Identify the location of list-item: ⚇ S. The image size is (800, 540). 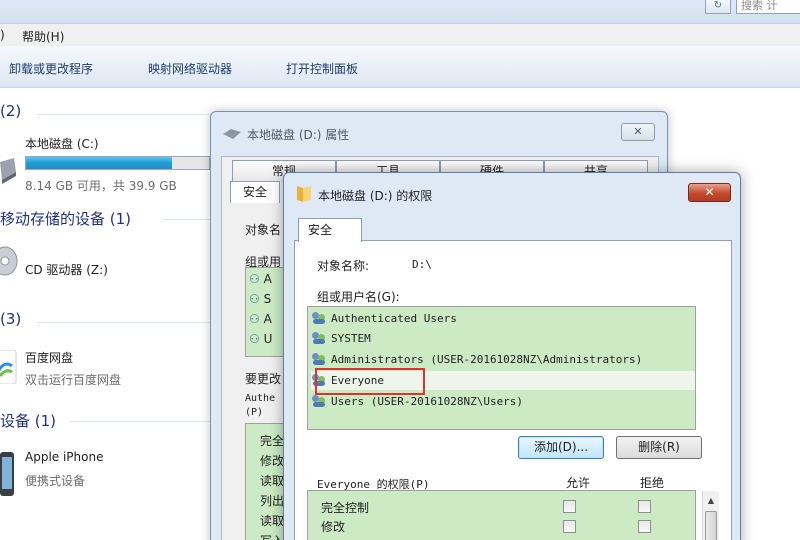
(260, 299).